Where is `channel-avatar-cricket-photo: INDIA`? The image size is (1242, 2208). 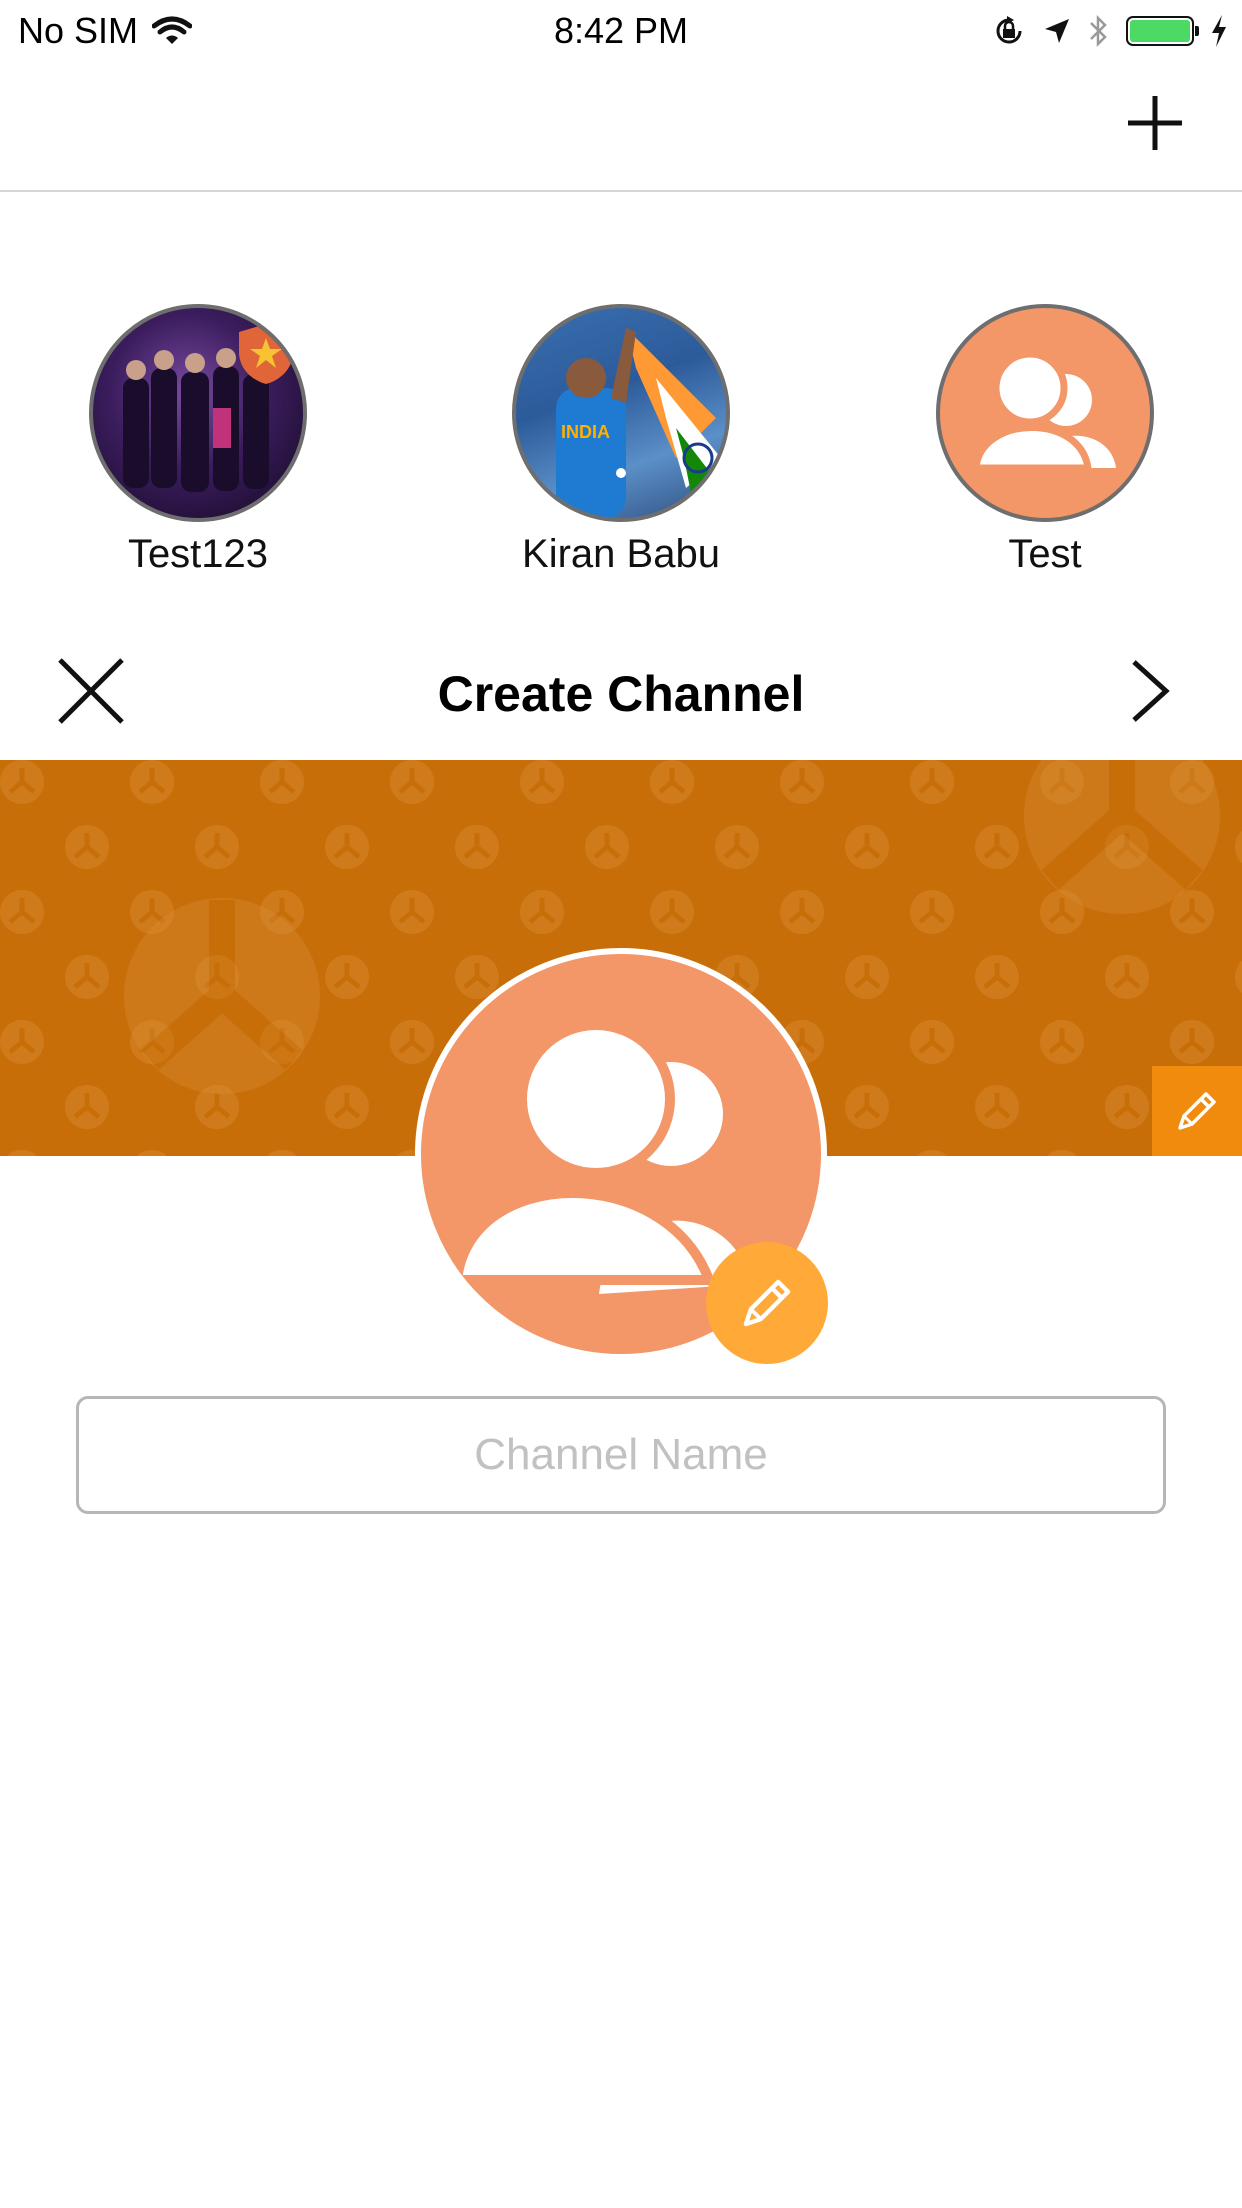 channel-avatar-cricket-photo: INDIA is located at coordinates (621, 413).